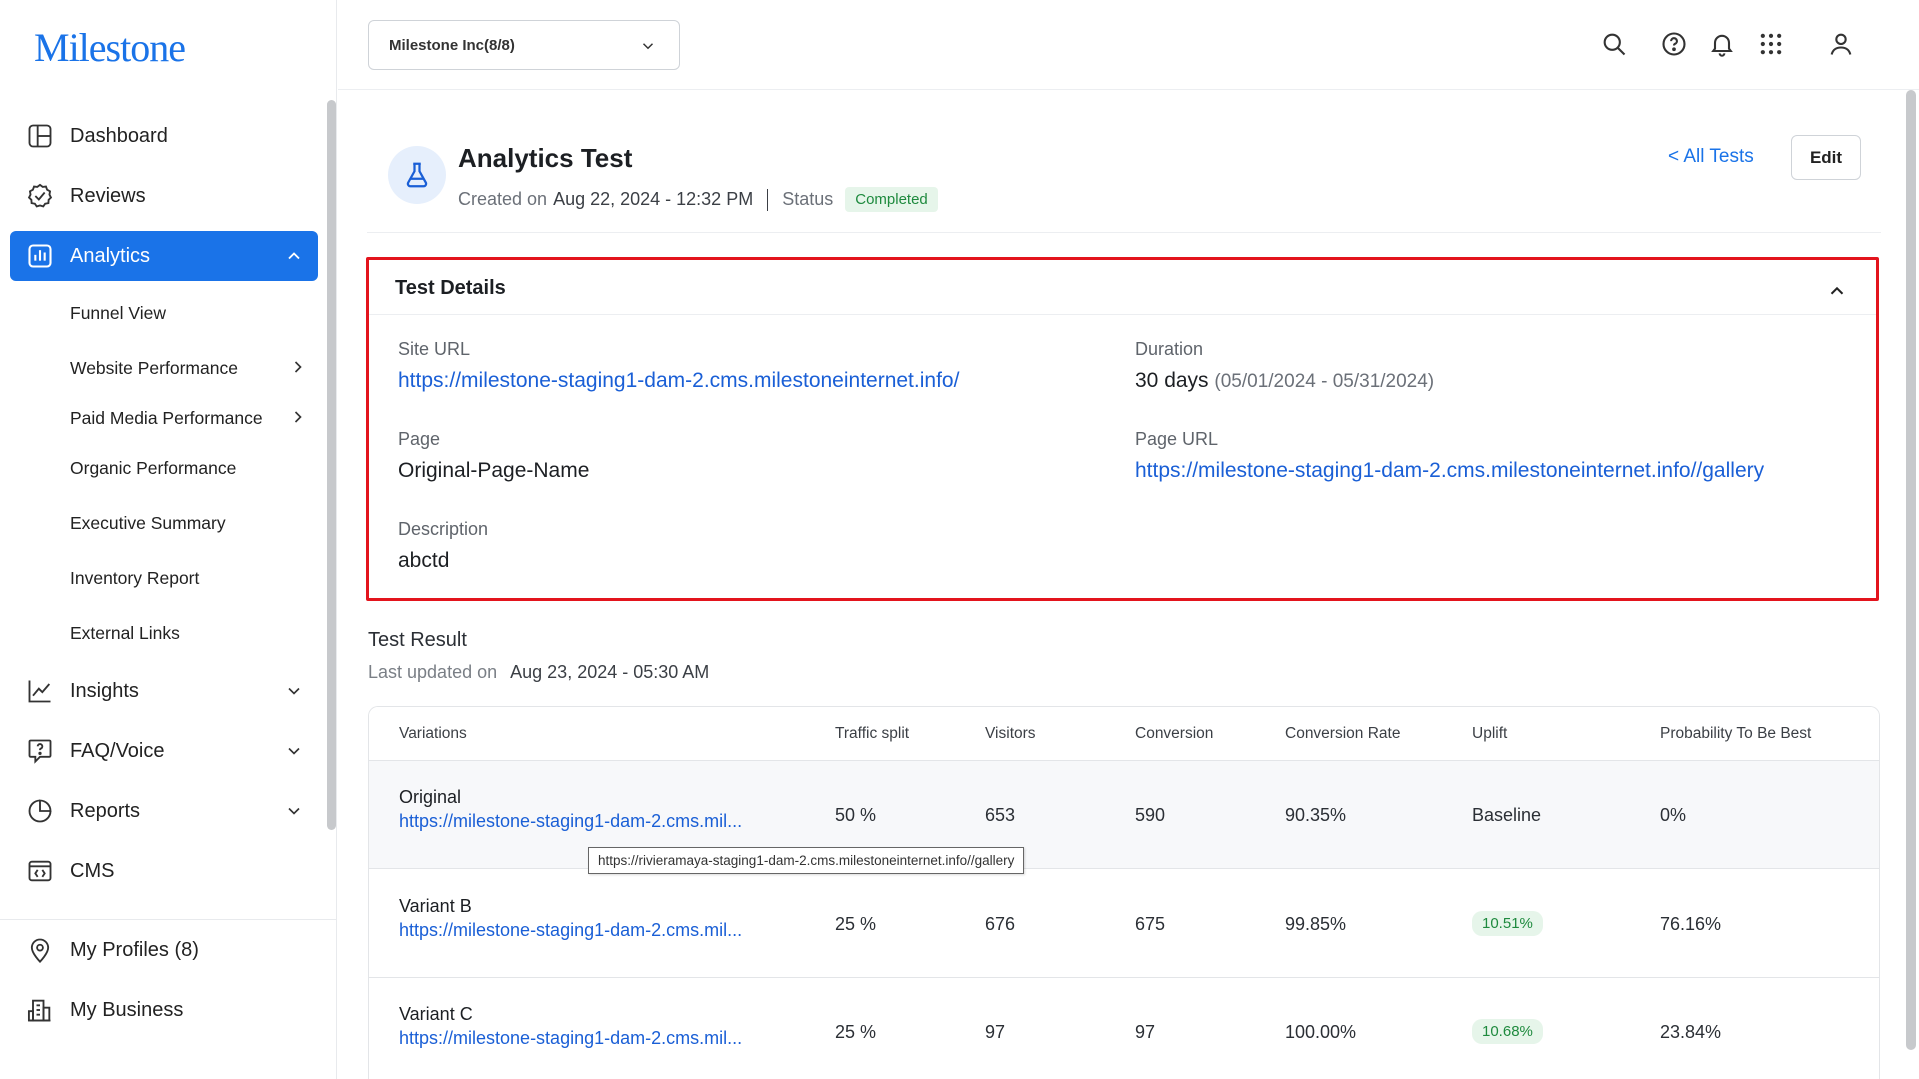 The width and height of the screenshot is (1919, 1079). What do you see at coordinates (40, 136) in the screenshot?
I see `dashboard-icon` at bounding box center [40, 136].